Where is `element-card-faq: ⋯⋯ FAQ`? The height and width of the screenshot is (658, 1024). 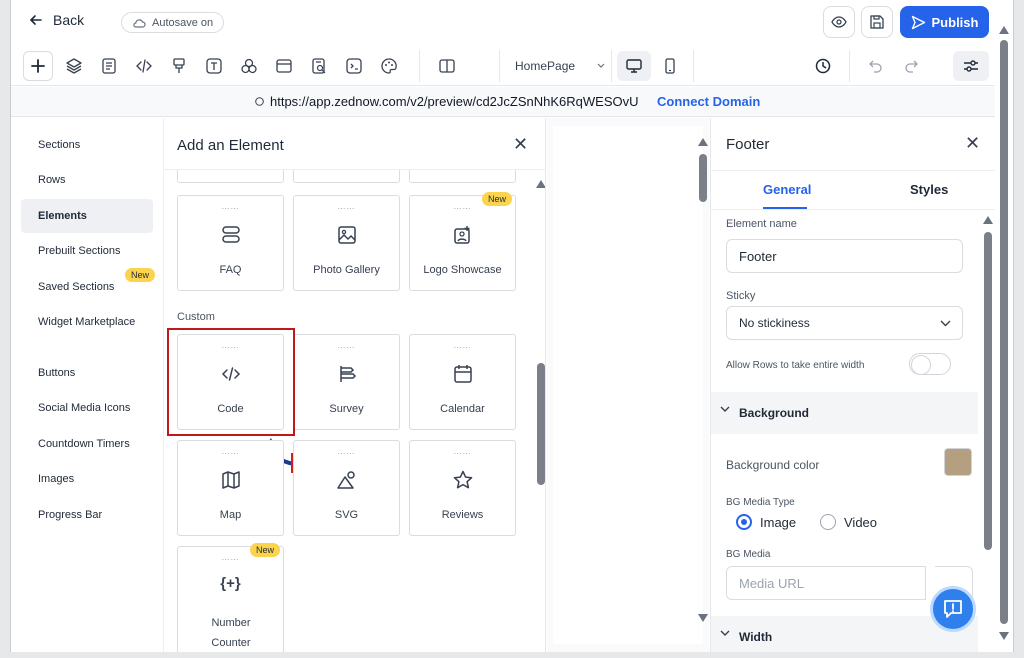
element-card-faq: ⋯⋯ FAQ is located at coordinates (230, 243).